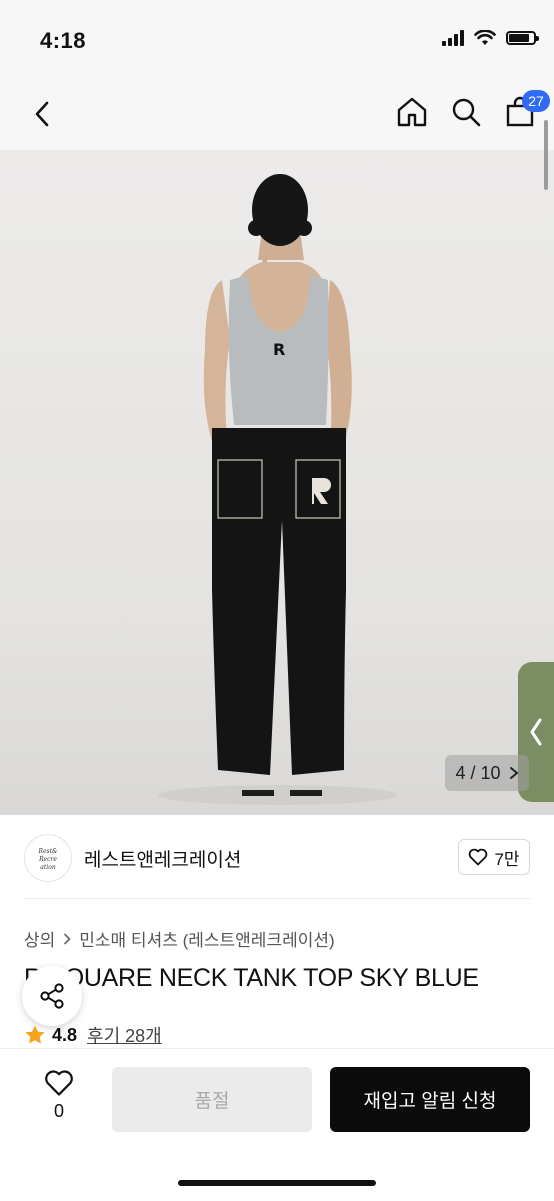 This screenshot has width=554, height=1201. I want to click on signal-icon, so click(453, 38).